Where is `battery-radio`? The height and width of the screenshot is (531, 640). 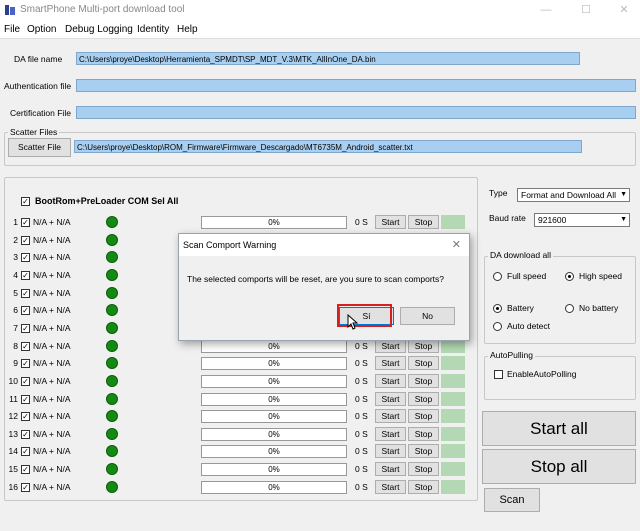
battery-radio is located at coordinates (497, 308).